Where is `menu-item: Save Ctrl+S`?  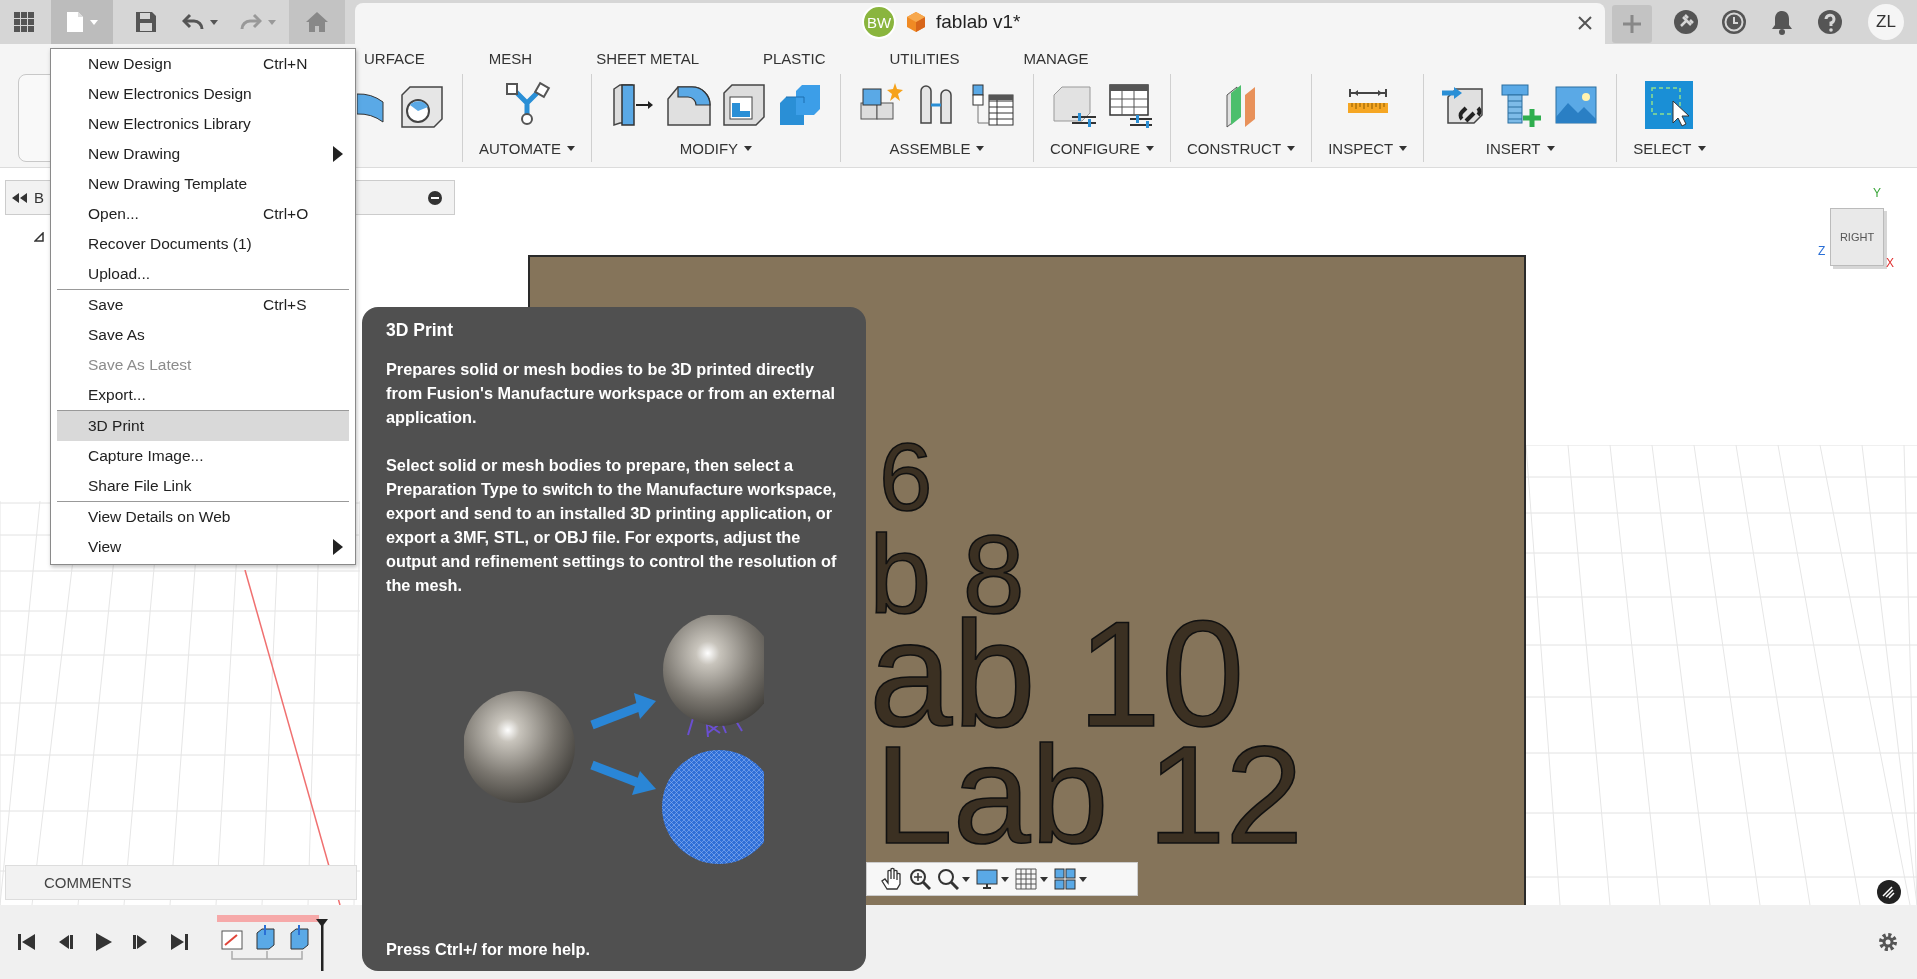
menu-item: Save Ctrl+S is located at coordinates (203, 305).